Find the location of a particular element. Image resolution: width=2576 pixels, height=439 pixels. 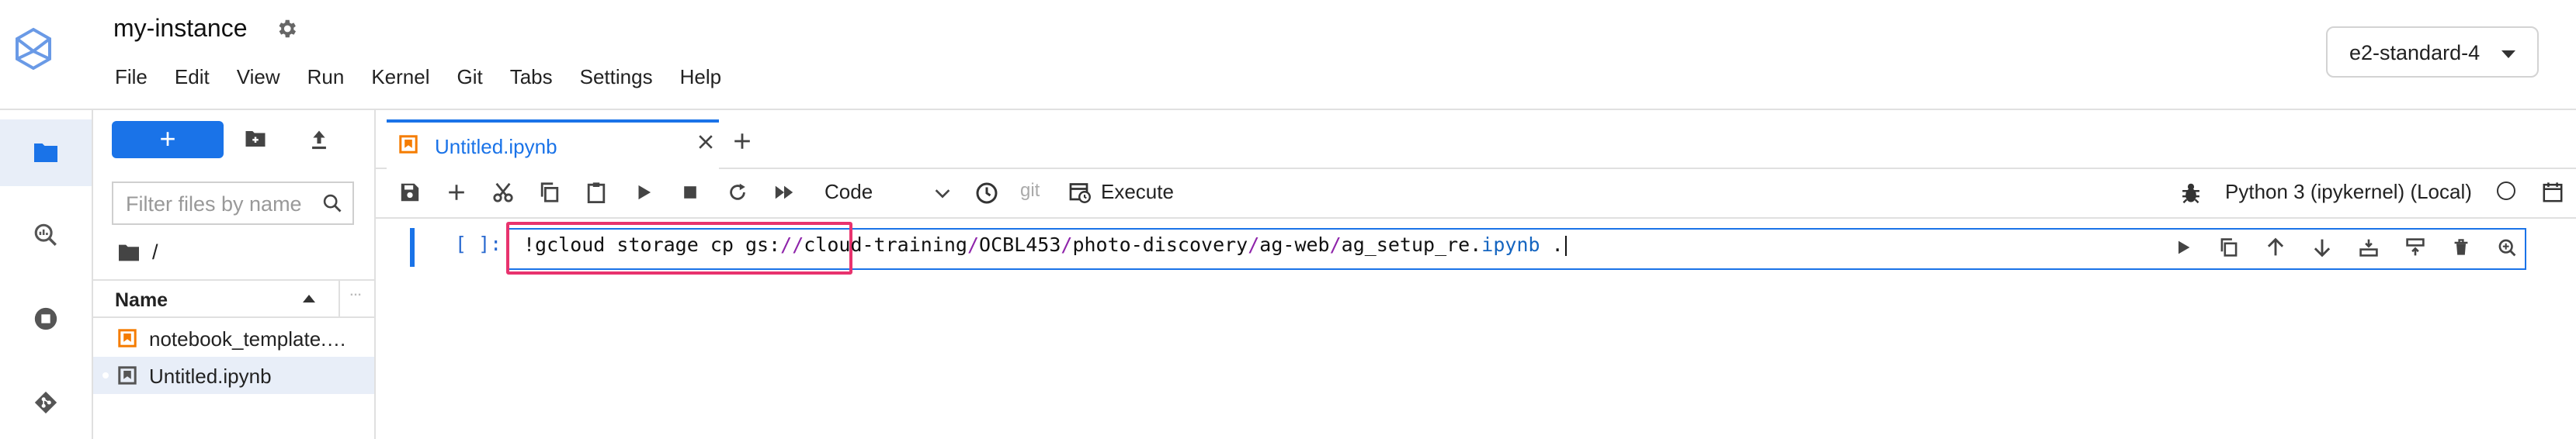

run-icon is located at coordinates (644, 192).